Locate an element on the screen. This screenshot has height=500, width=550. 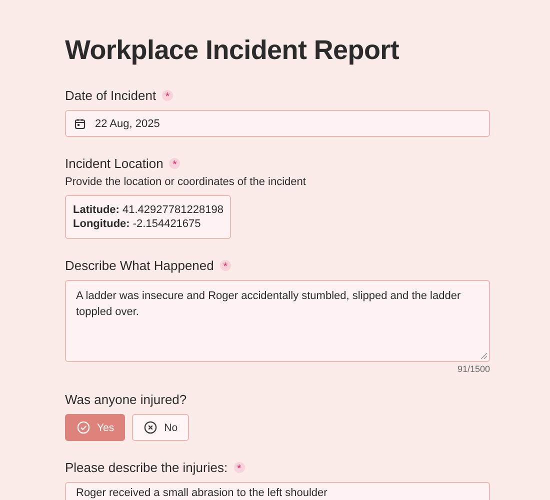
field-label: Describe What Happened is located at coordinates (139, 265).